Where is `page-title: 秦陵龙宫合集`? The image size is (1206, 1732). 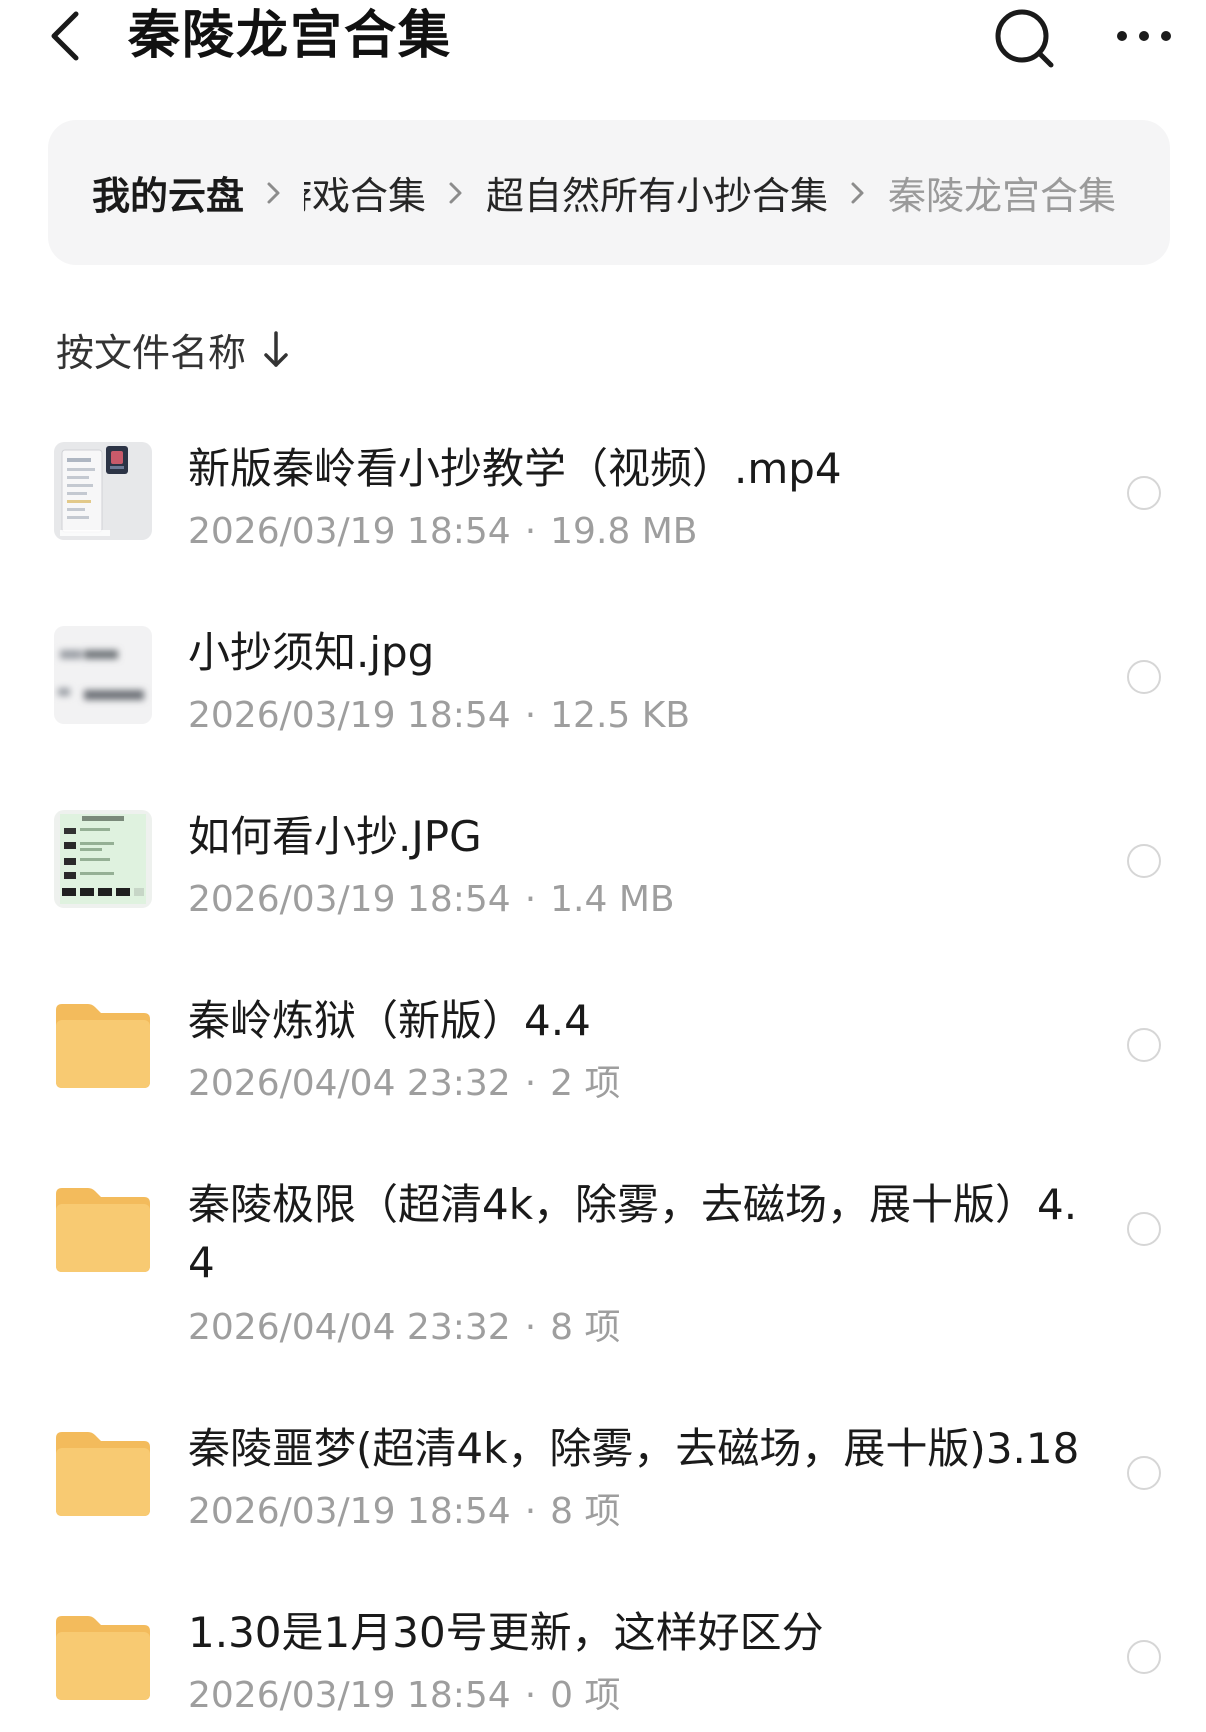 page-title: 秦陵龙宫合集 is located at coordinates (290, 36).